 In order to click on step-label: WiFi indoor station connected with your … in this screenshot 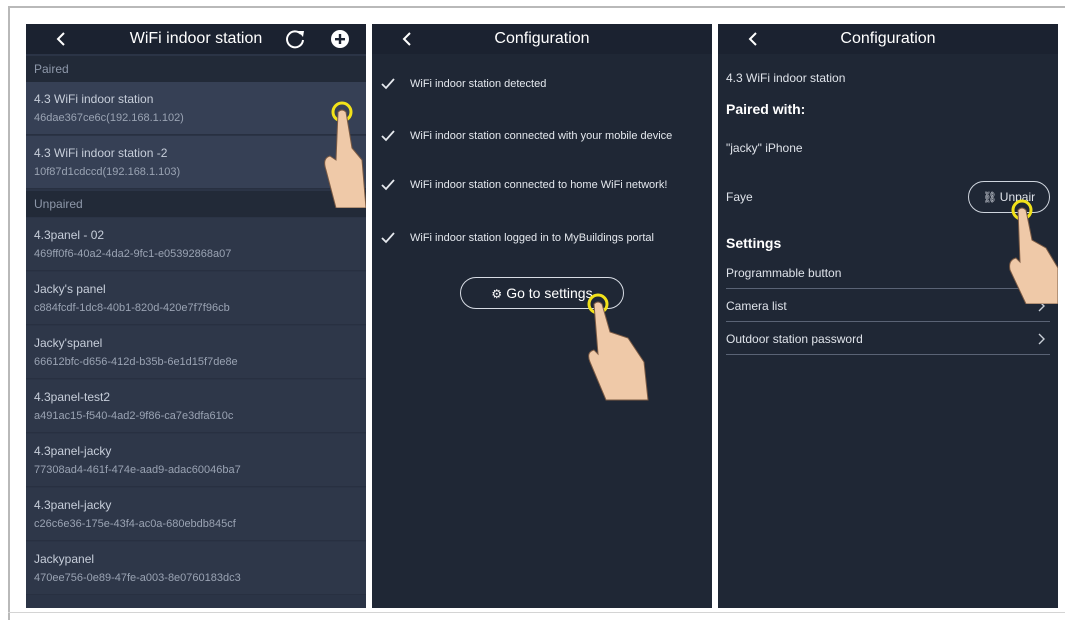, I will do `click(541, 136)`.